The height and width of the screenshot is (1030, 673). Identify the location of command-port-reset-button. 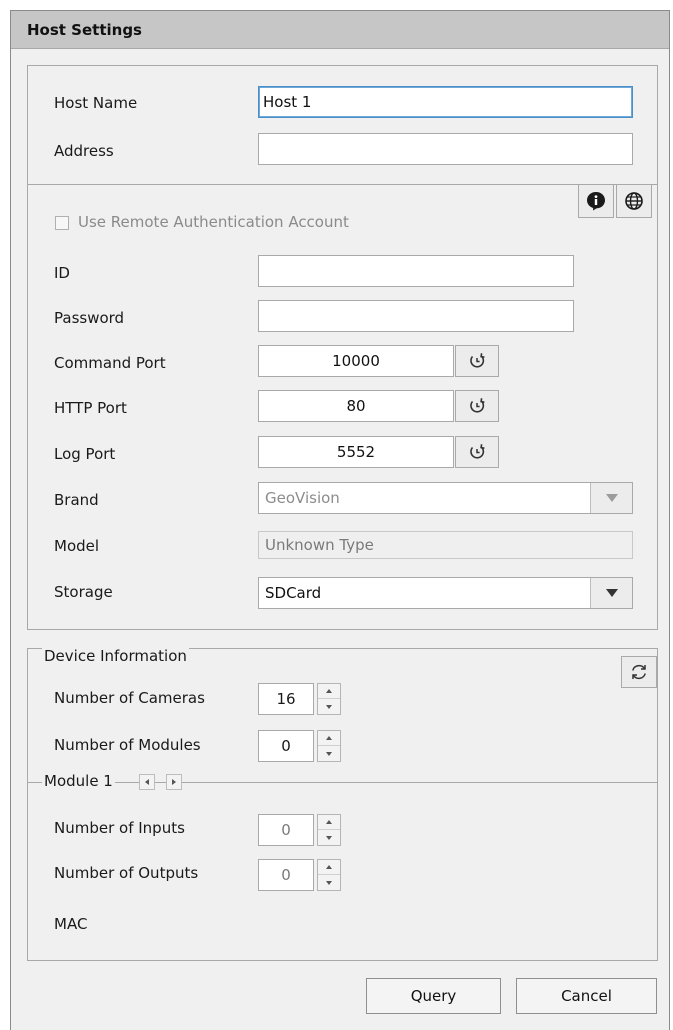
(477, 361).